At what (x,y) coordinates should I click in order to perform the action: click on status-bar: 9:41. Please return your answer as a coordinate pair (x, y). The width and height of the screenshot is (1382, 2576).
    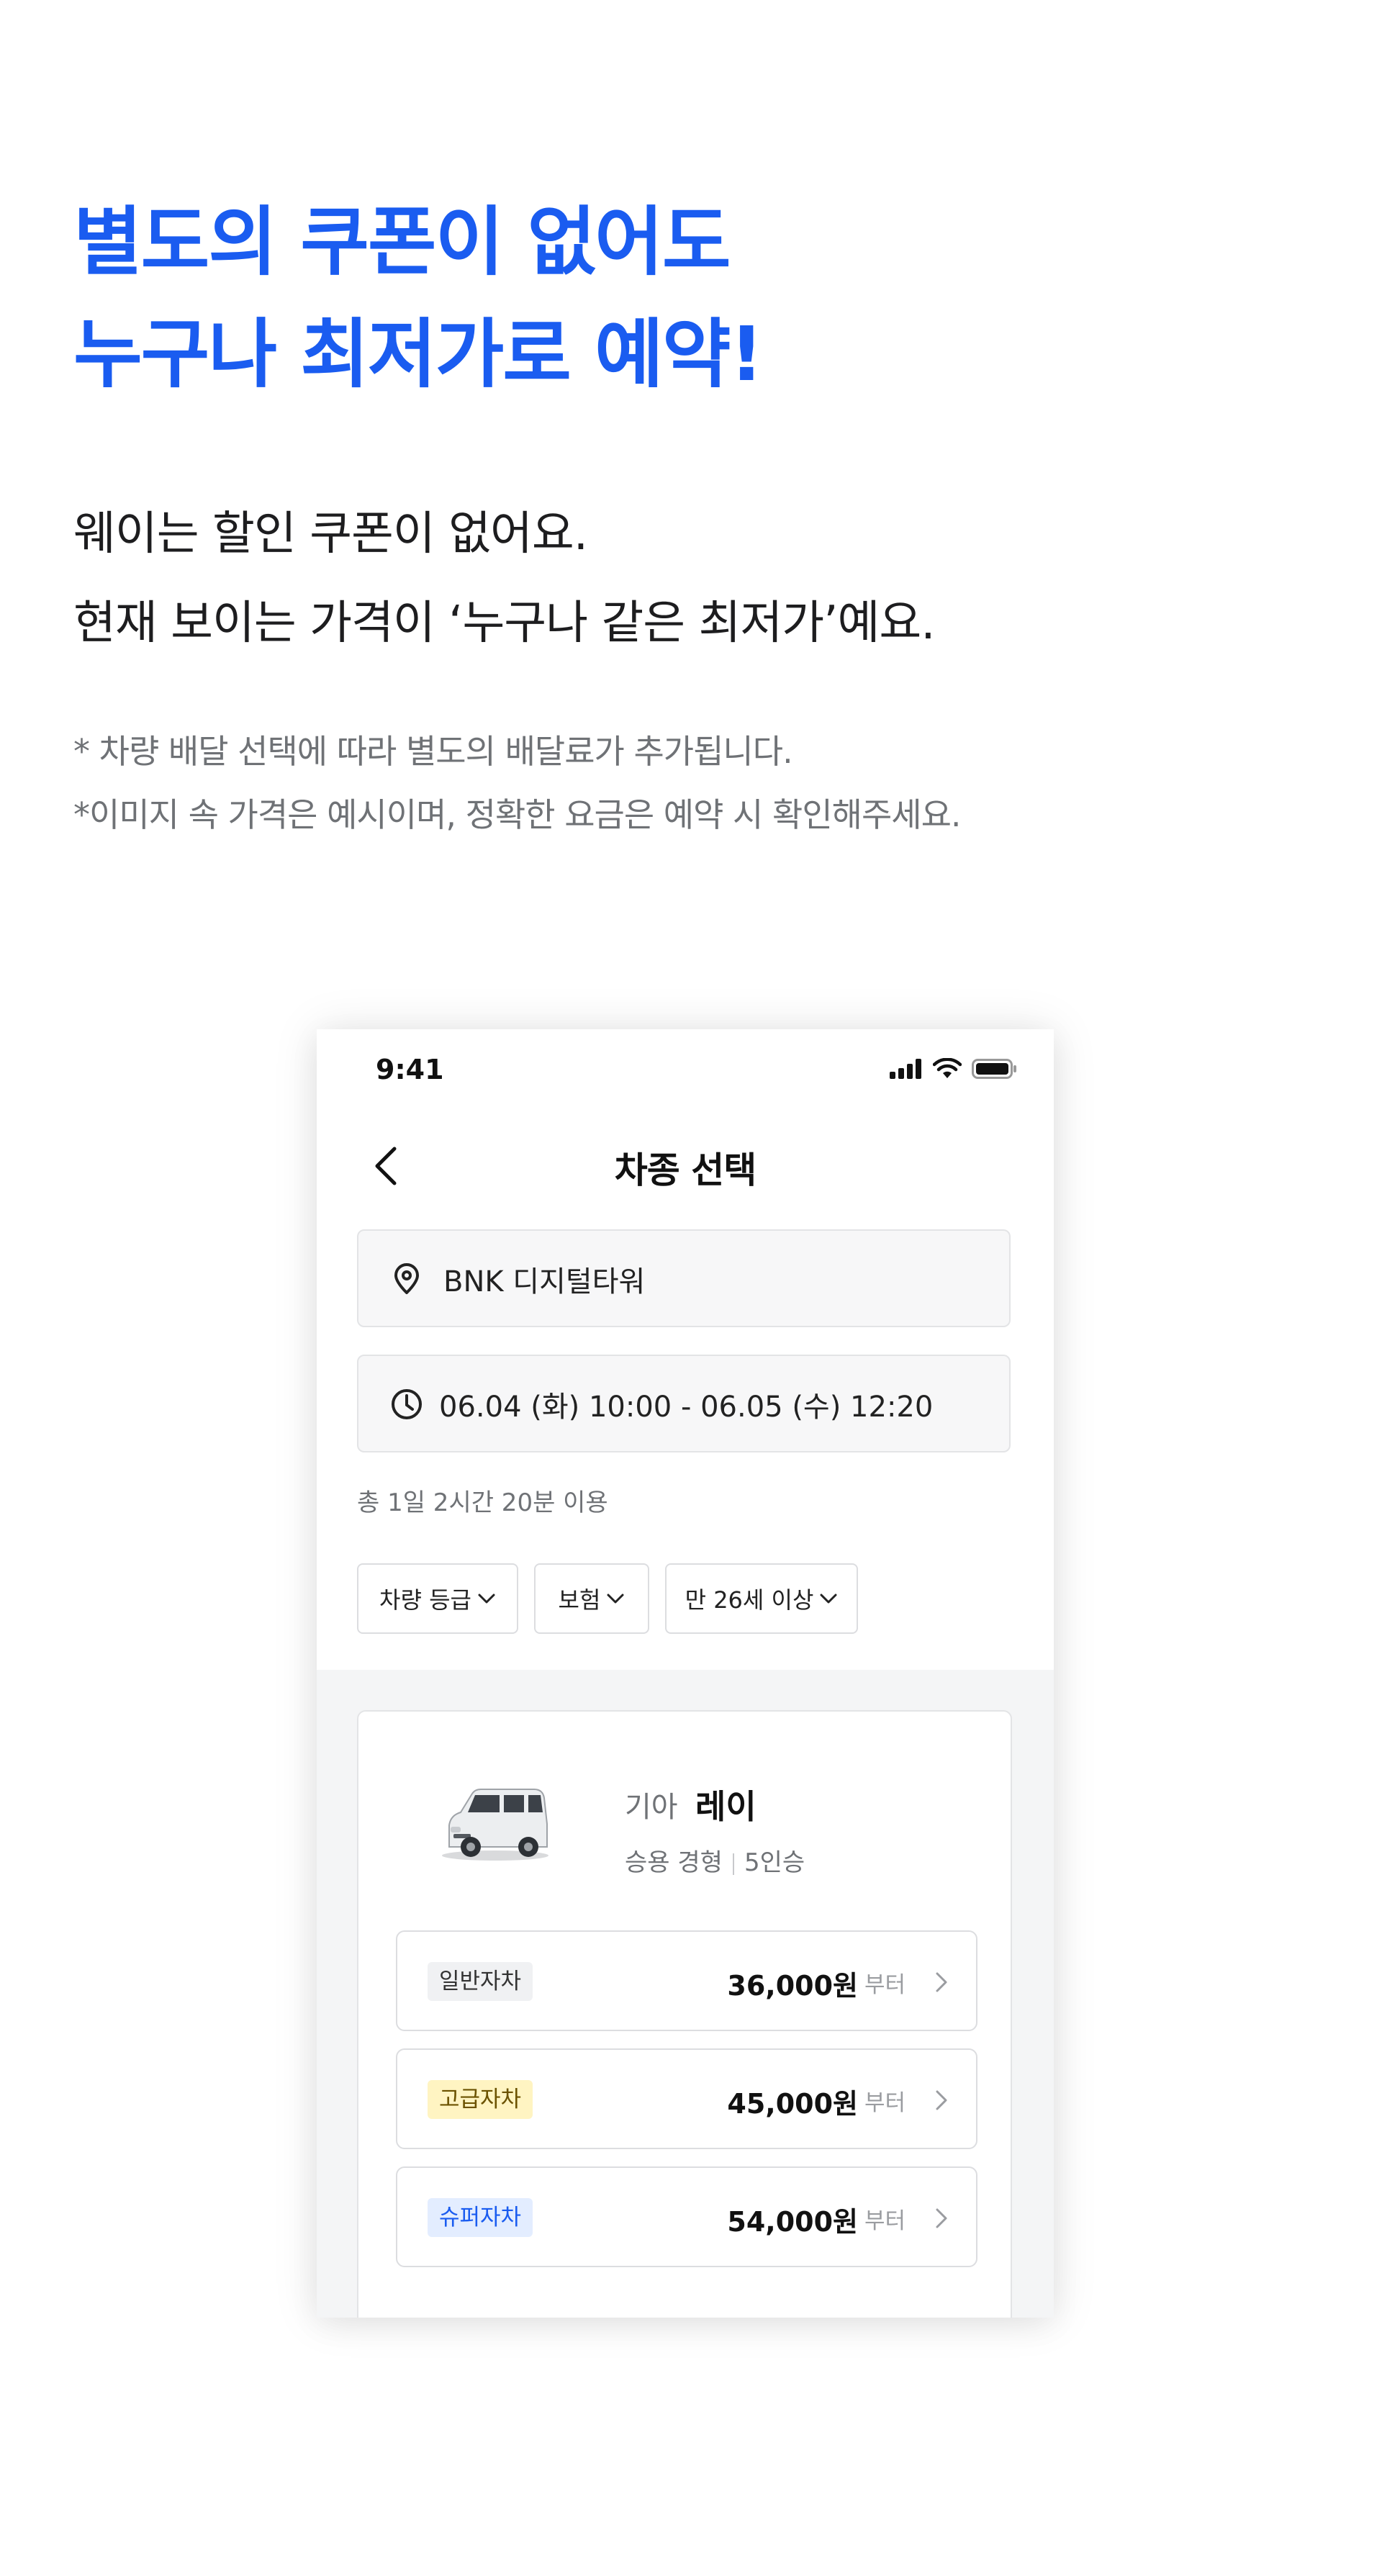
    Looking at the image, I should click on (685, 1073).